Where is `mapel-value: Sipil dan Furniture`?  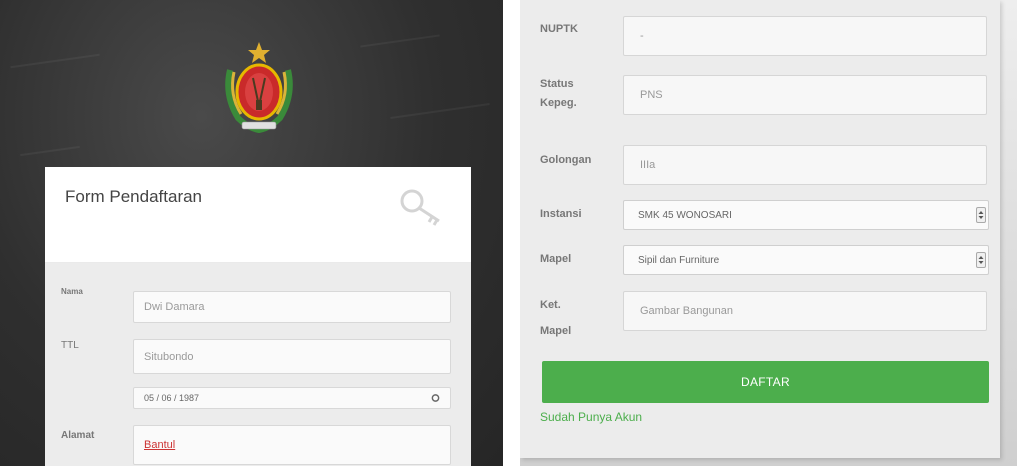 mapel-value: Sipil dan Furniture is located at coordinates (679, 260).